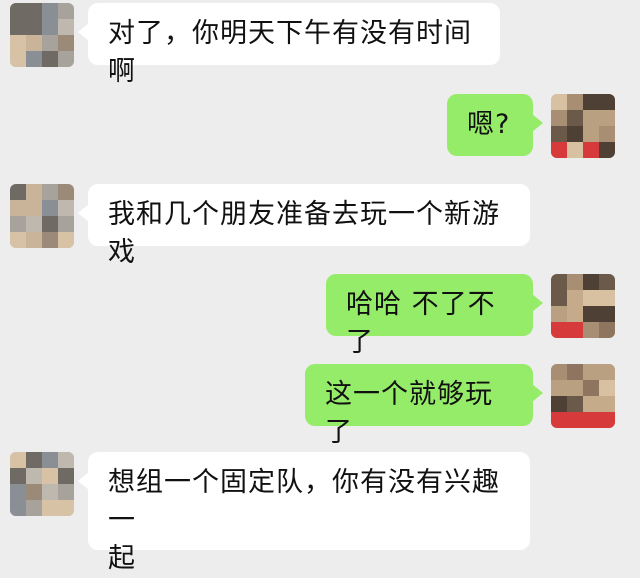  I want to click on message-bubble-outgoing: 嗯?, so click(495, 125).